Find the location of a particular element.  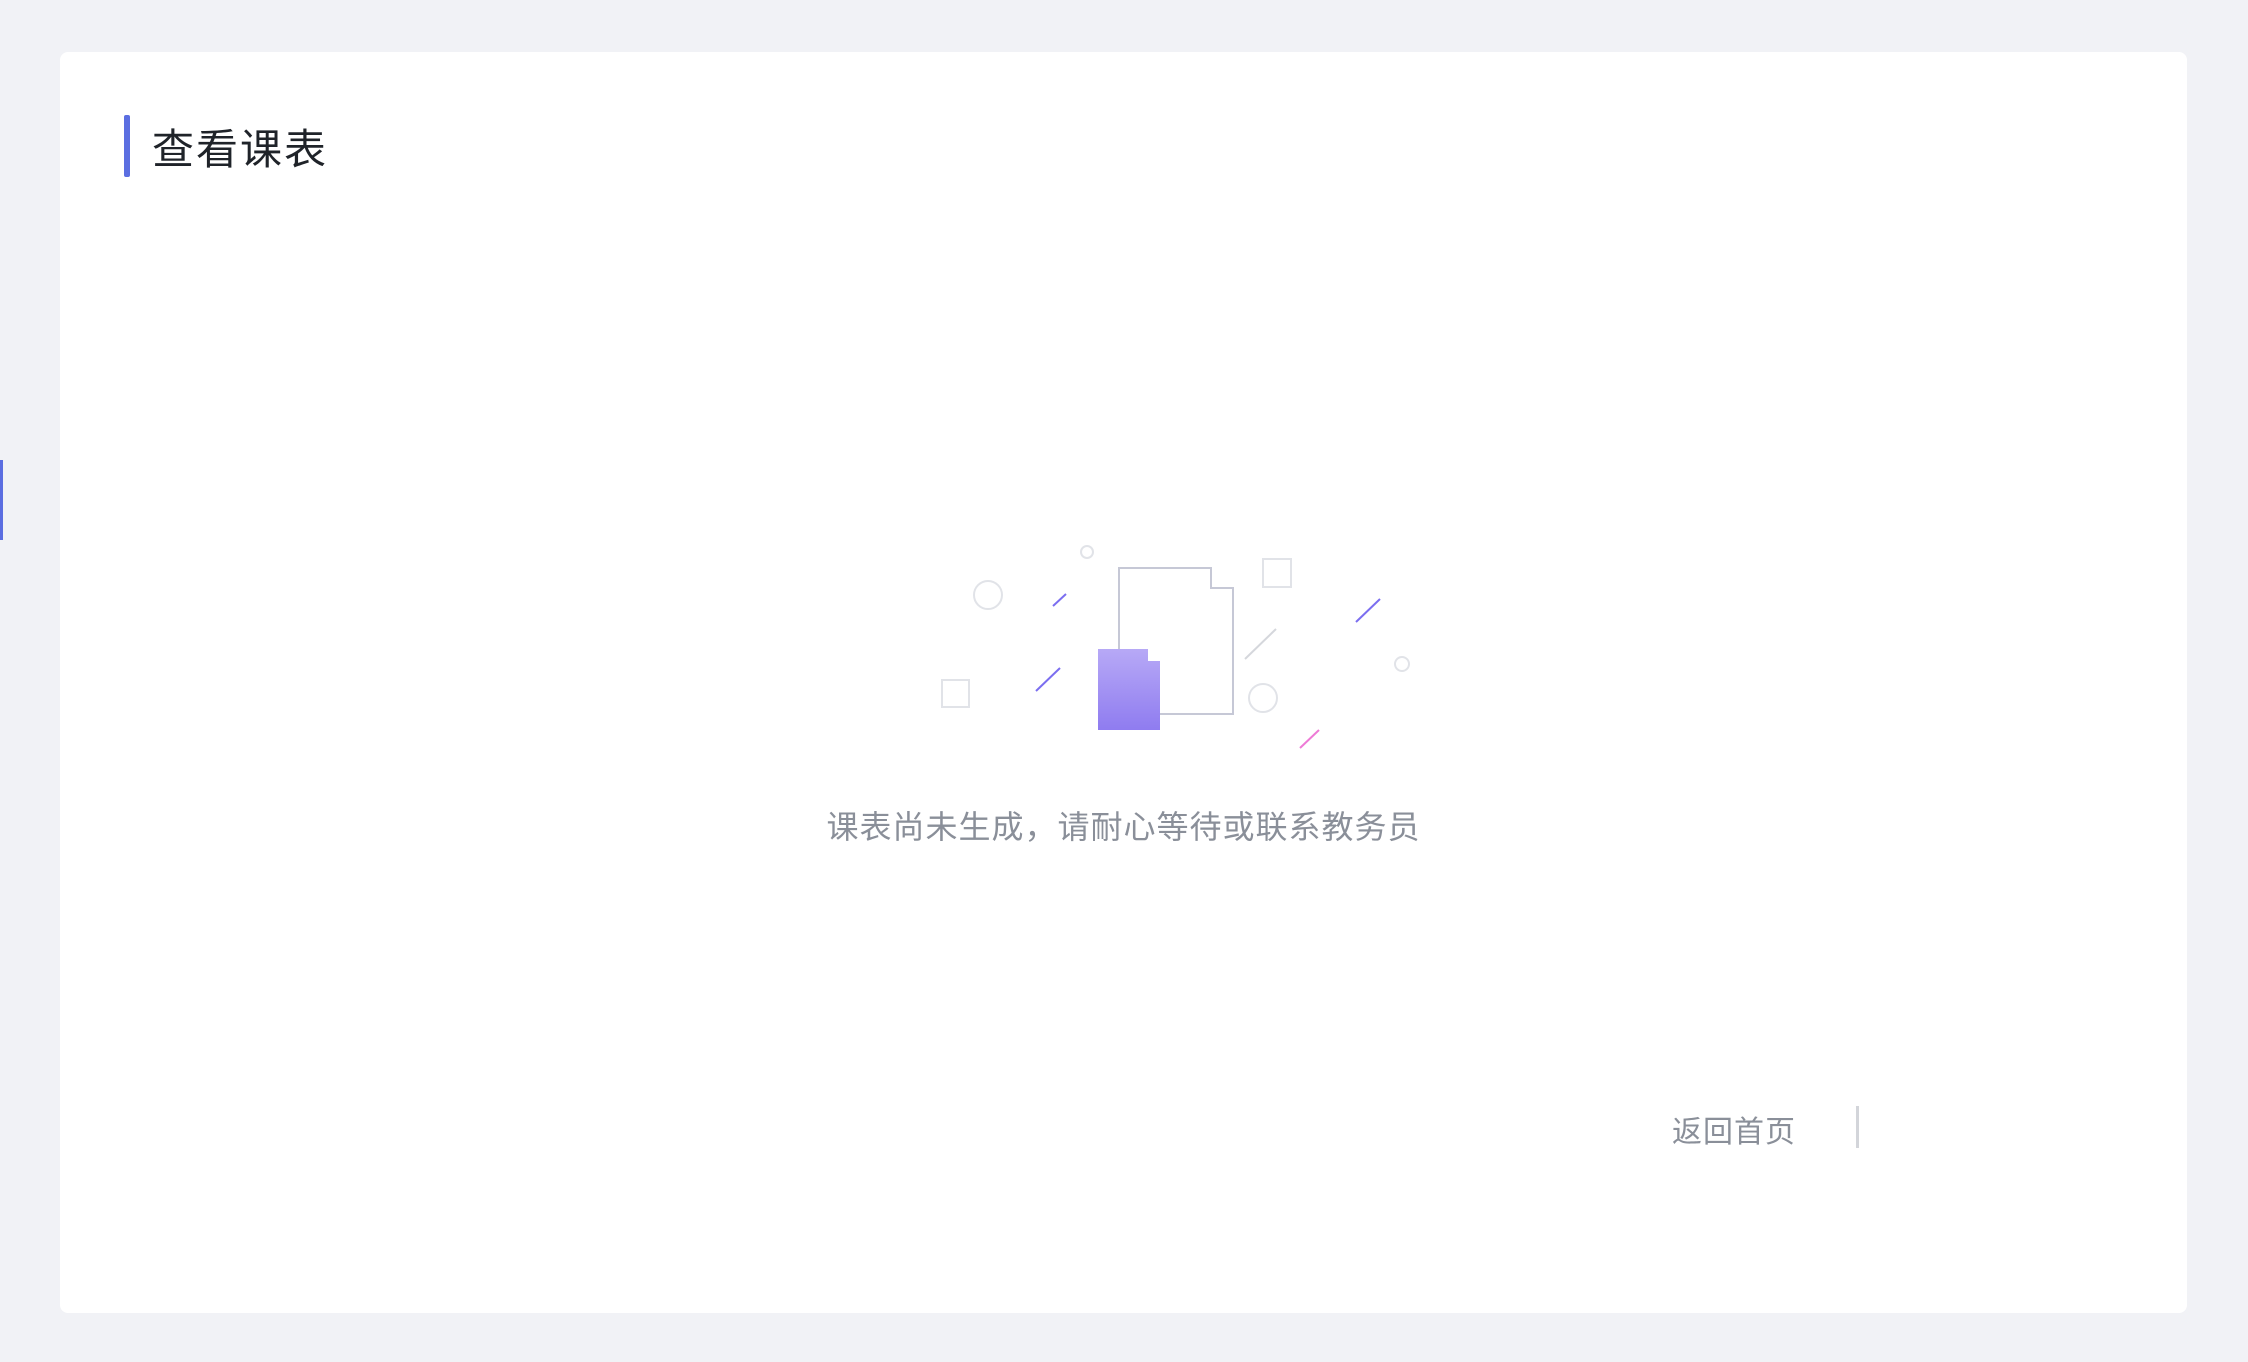

empty-document-icon is located at coordinates (1175, 647).